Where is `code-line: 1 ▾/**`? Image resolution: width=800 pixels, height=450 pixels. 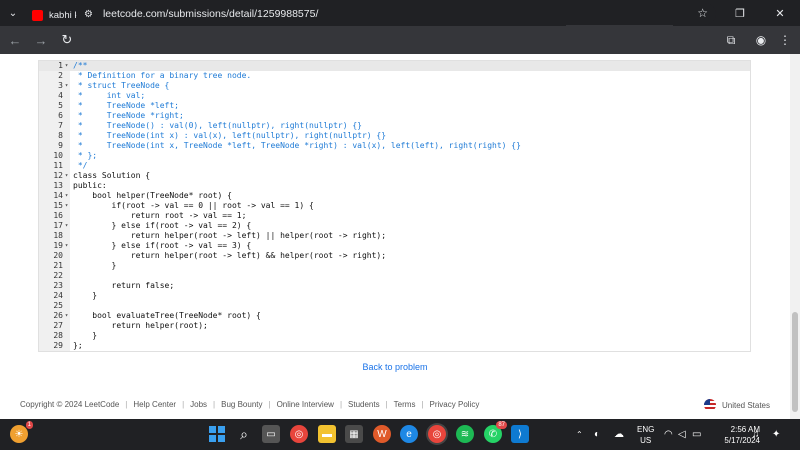
code-line: 1 ▾/** is located at coordinates (394, 66).